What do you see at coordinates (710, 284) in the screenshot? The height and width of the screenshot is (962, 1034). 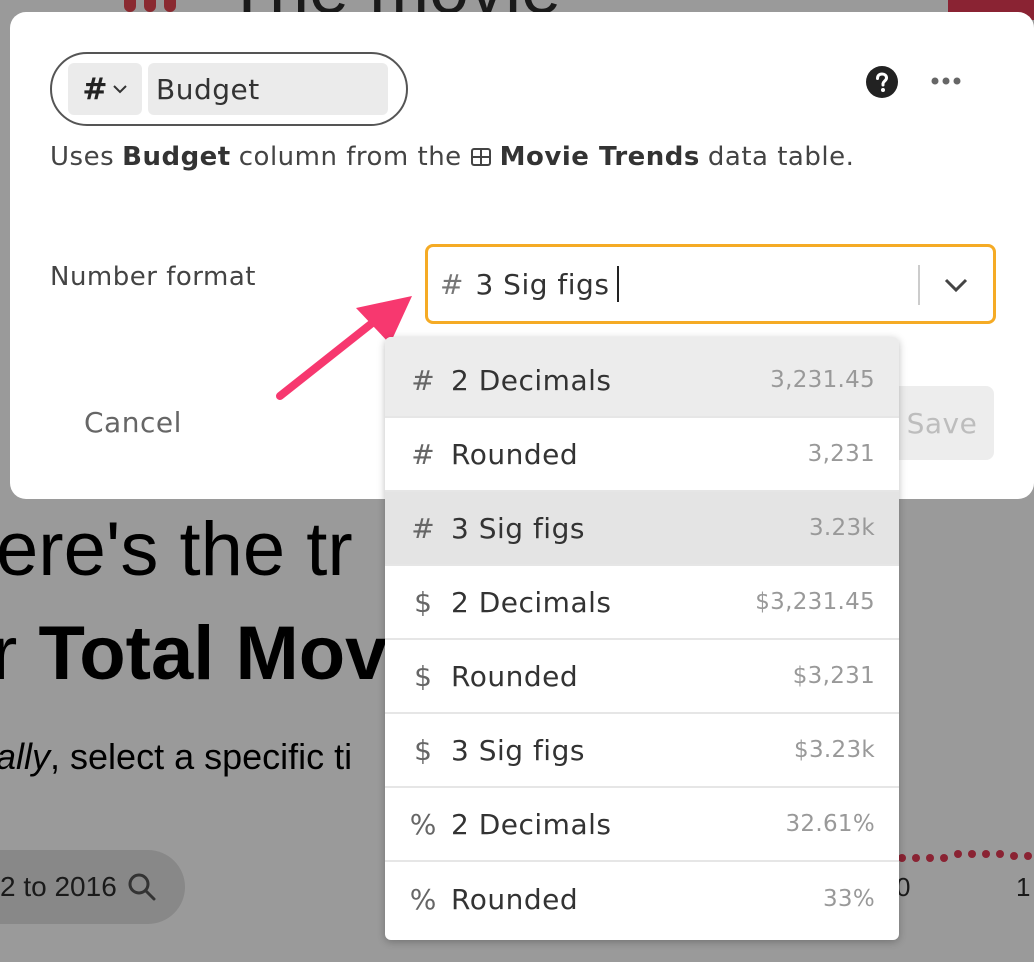 I see `number-format-select: # 3 Sig figs` at bounding box center [710, 284].